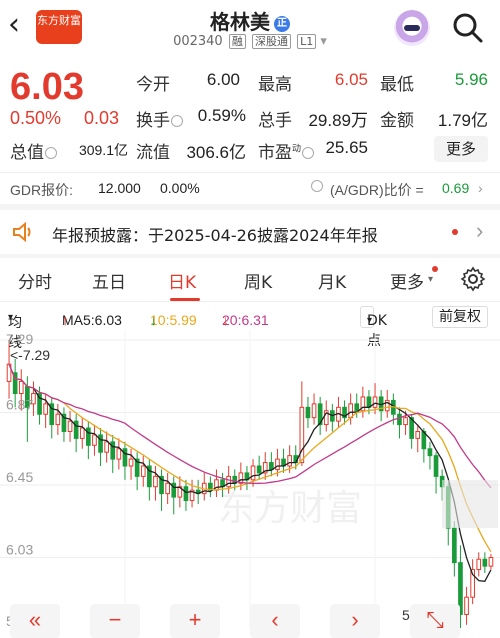 The height and width of the screenshot is (638, 500). I want to click on scroll-right-button: ›, so click(355, 621).